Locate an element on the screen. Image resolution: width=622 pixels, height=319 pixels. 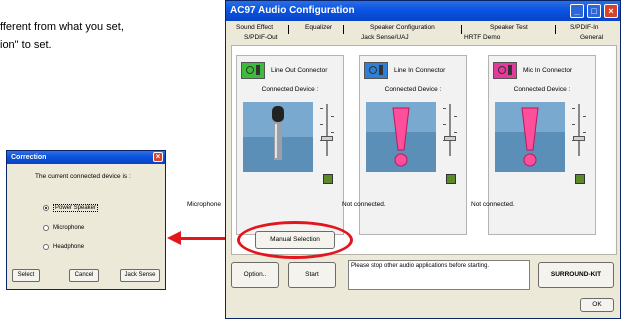
tab-jack-sense: Jack Sense/UAJ is located at coordinates (385, 37).